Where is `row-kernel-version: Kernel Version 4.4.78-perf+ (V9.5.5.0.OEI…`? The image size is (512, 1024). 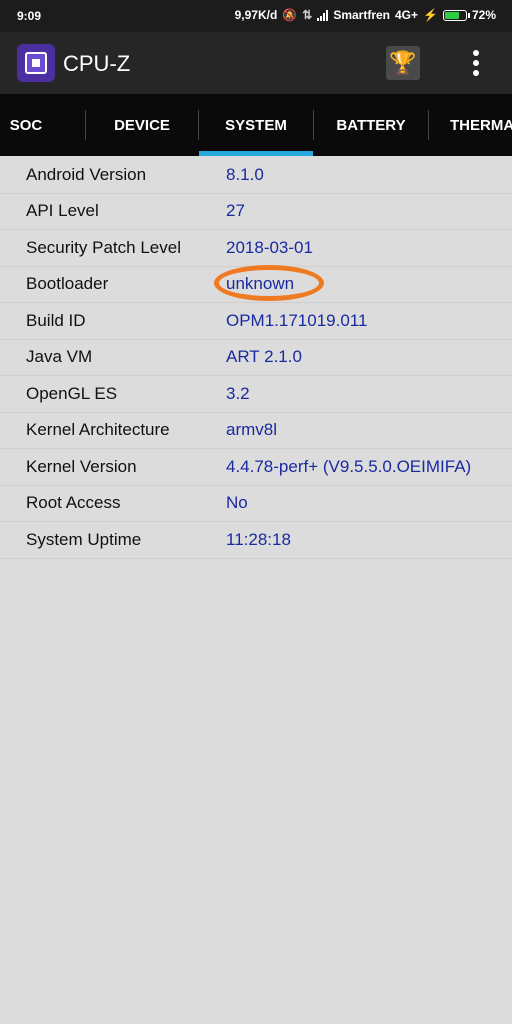 row-kernel-version: Kernel Version 4.4.78-perf+ (V9.5.5.0.OEI… is located at coordinates (256, 467).